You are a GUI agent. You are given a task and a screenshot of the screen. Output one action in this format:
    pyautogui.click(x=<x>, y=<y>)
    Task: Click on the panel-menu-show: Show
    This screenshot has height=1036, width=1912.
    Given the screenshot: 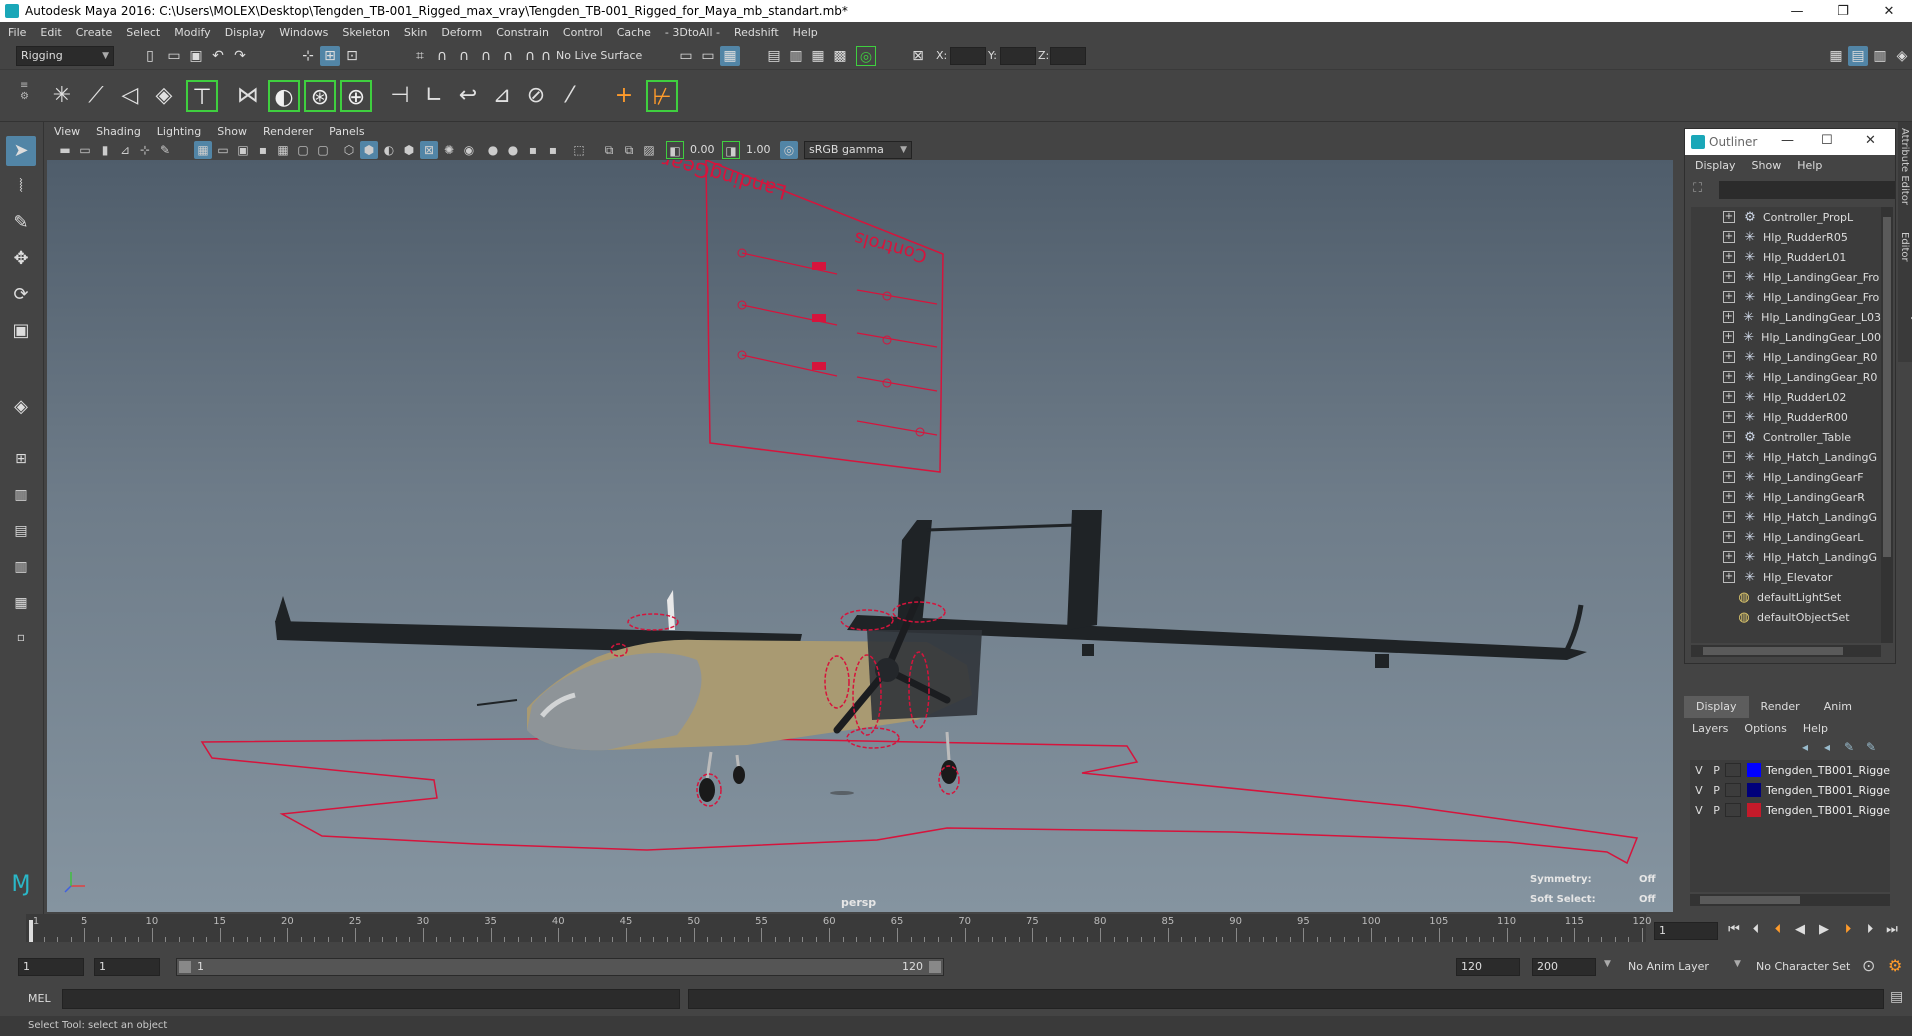 What is the action you would take?
    pyautogui.click(x=232, y=131)
    